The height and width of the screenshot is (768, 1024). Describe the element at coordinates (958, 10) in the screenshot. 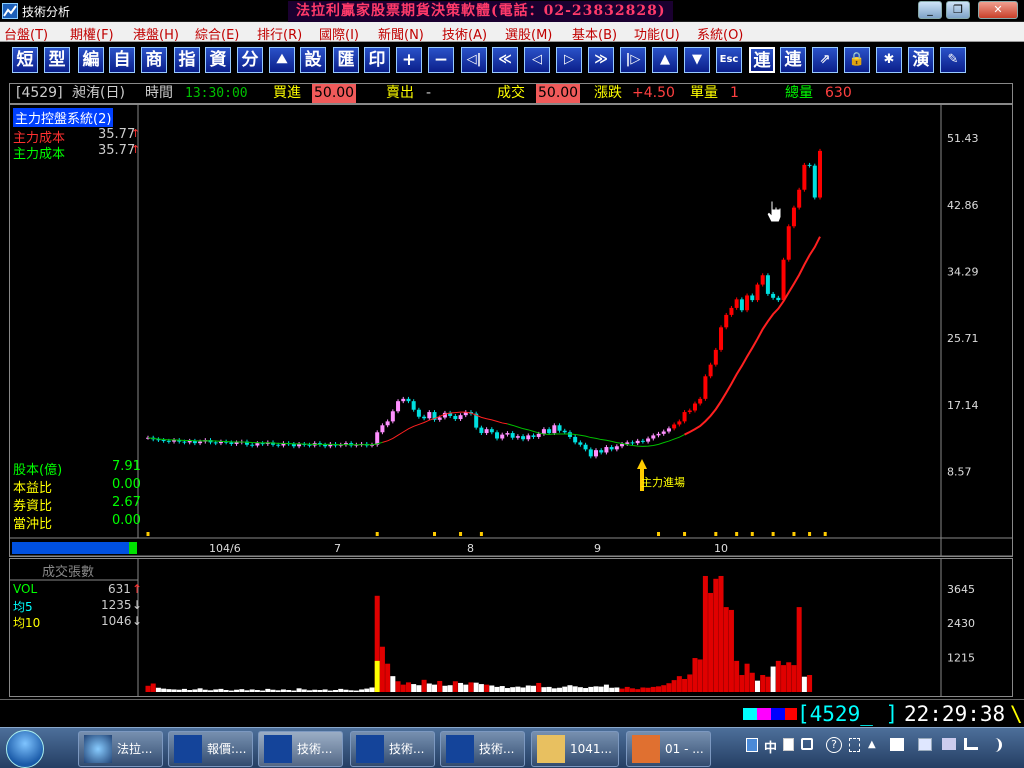

I see `restore-button: ❐` at that location.